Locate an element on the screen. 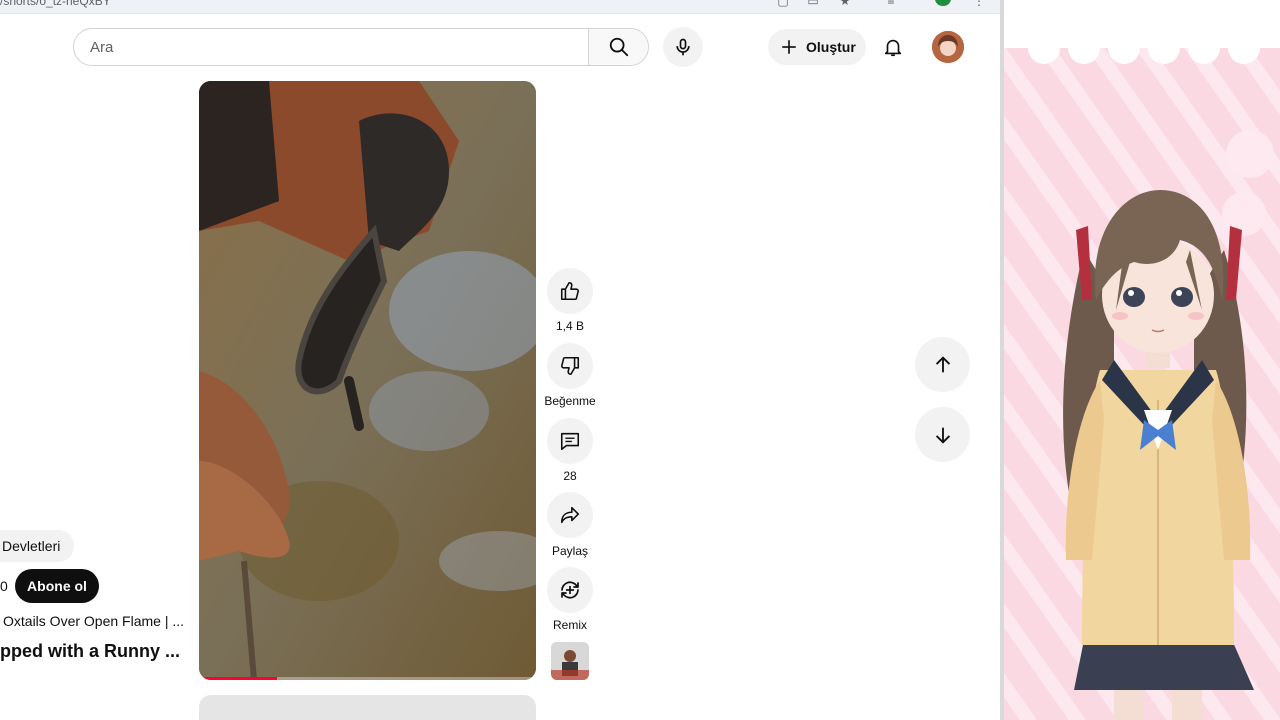 The image size is (1280, 720). thumbs-up-icon is located at coordinates (570, 291).